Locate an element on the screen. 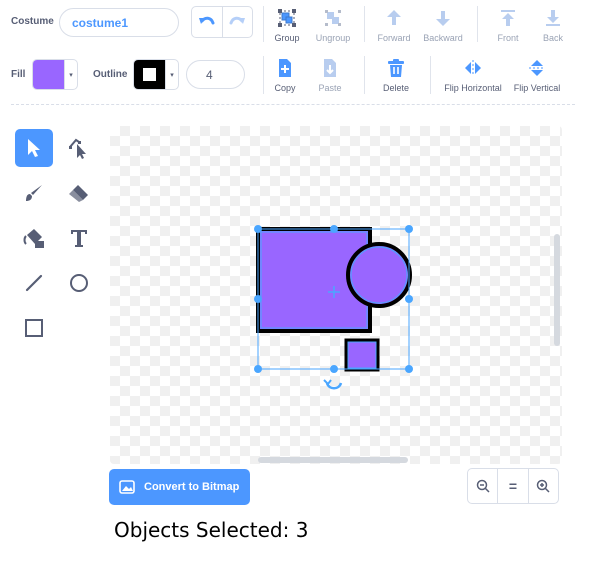 This screenshot has height=561, width=600. ungroup-label: Ungroup is located at coordinates (333, 38).